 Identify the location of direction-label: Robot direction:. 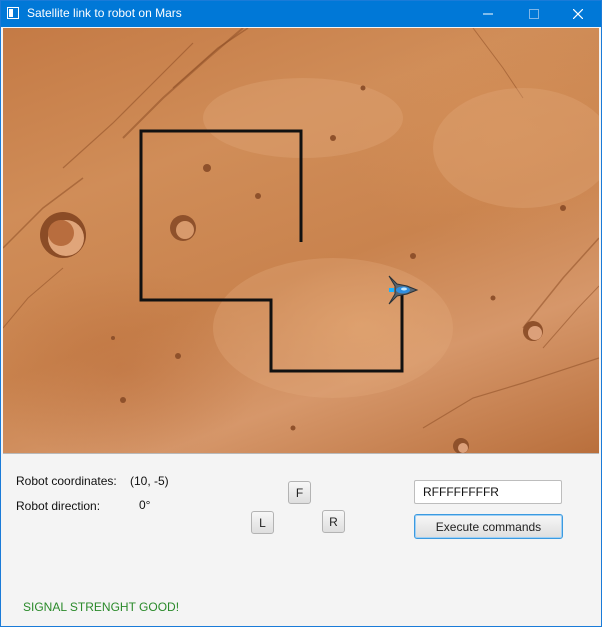
(58, 506).